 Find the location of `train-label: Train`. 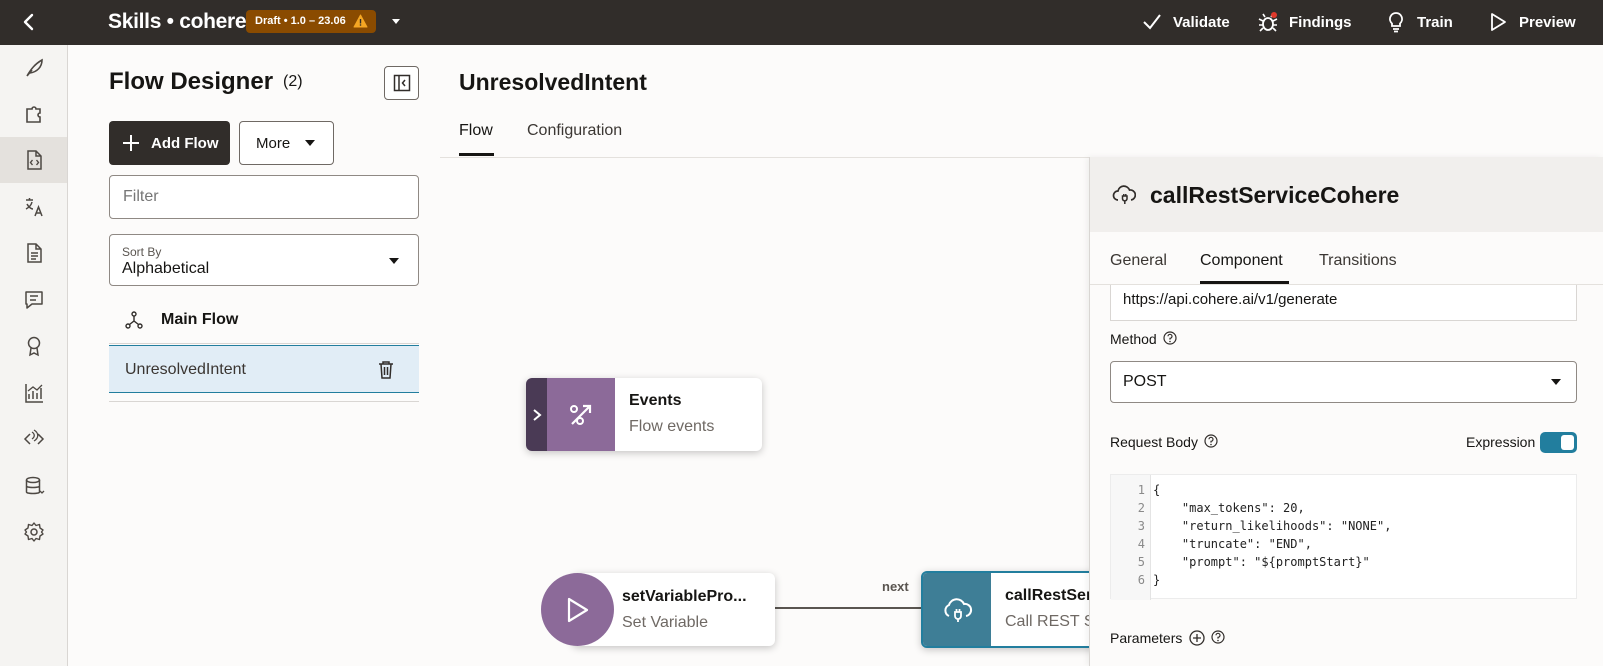

train-label: Train is located at coordinates (1435, 22).